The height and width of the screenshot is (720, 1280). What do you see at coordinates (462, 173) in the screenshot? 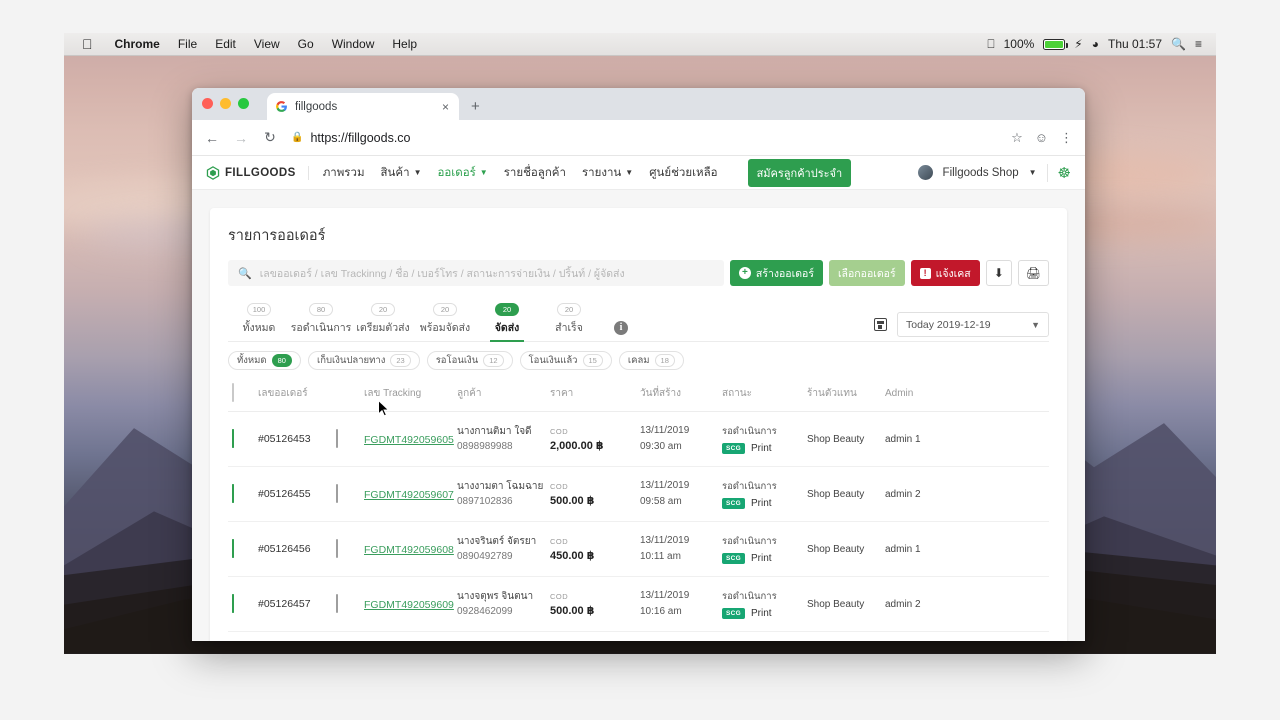
I see `nav-item-orders: ออเดอร์ ▼` at bounding box center [462, 173].